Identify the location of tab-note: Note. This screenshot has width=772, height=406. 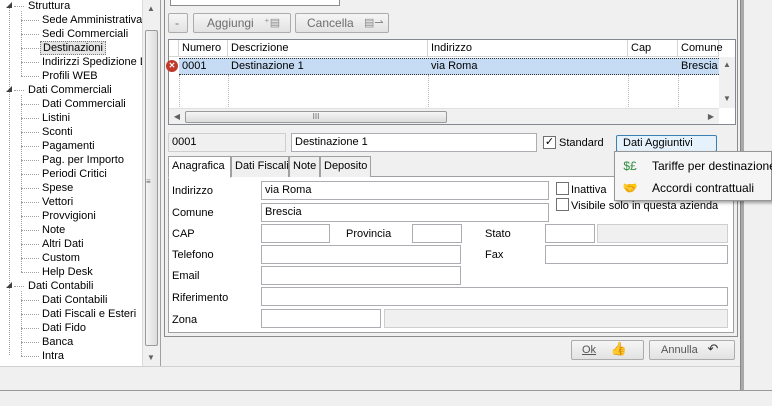
(304, 166).